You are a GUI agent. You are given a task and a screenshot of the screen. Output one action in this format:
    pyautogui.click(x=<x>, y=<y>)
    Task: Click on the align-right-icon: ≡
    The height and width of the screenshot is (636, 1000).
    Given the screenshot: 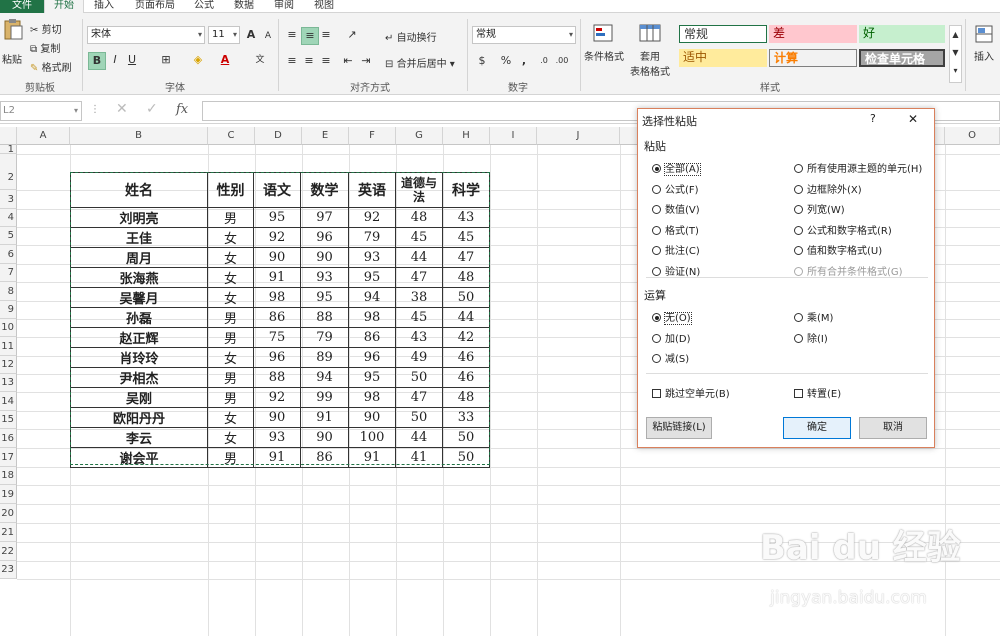 What is the action you would take?
    pyautogui.click(x=326, y=61)
    